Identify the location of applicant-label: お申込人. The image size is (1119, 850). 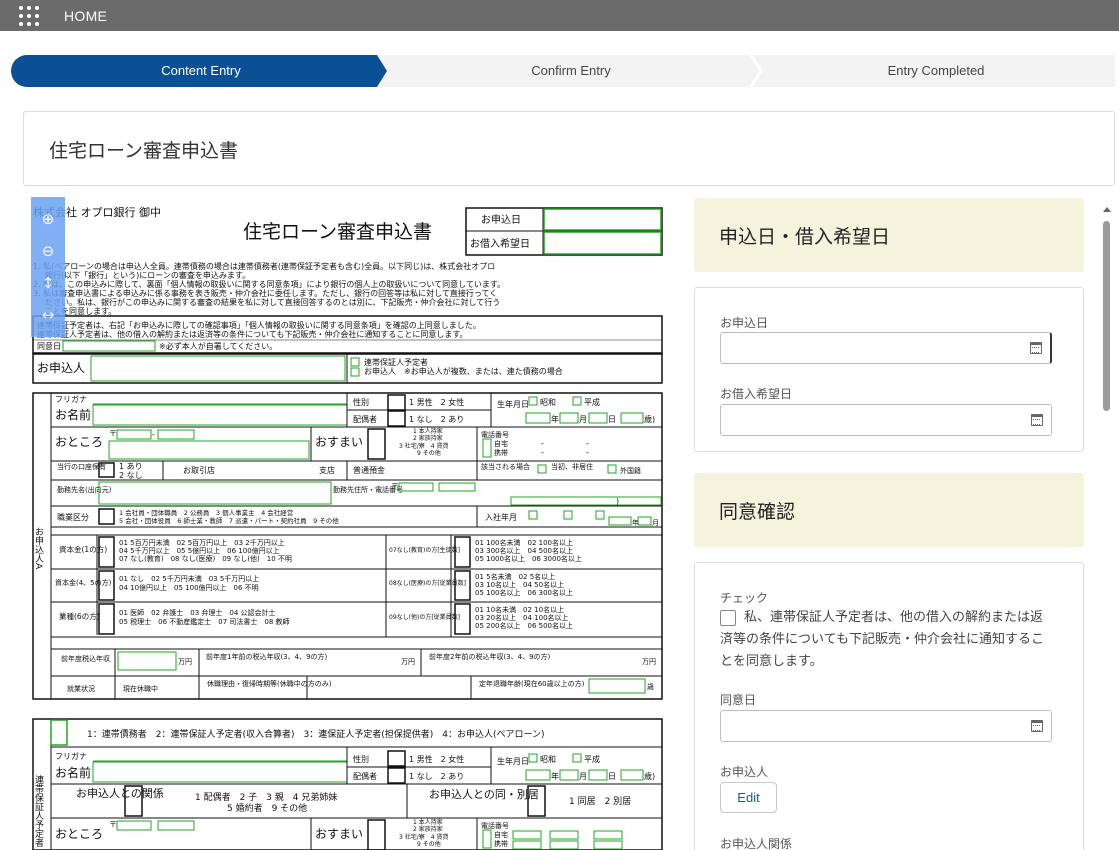
(61, 368).